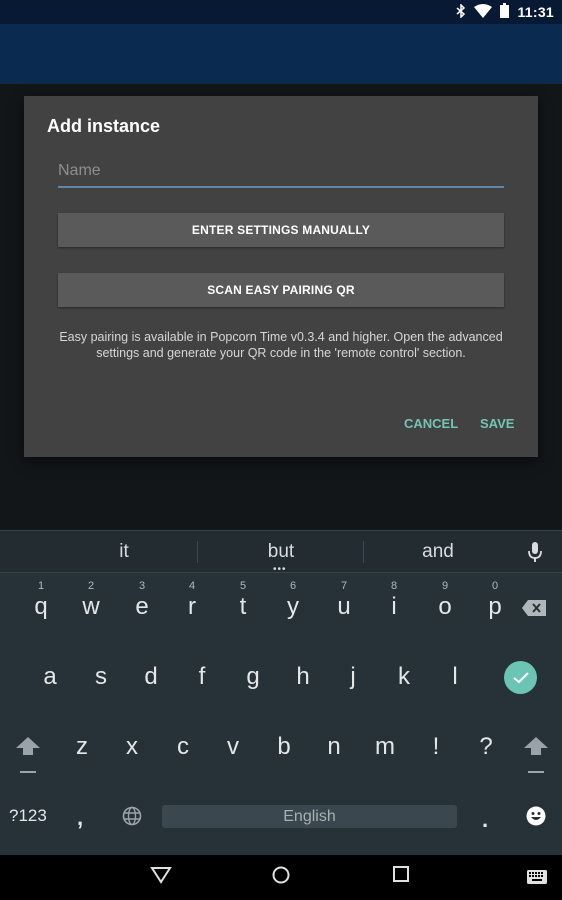 The image size is (562, 900). I want to click on key-q: q, so click(41, 607).